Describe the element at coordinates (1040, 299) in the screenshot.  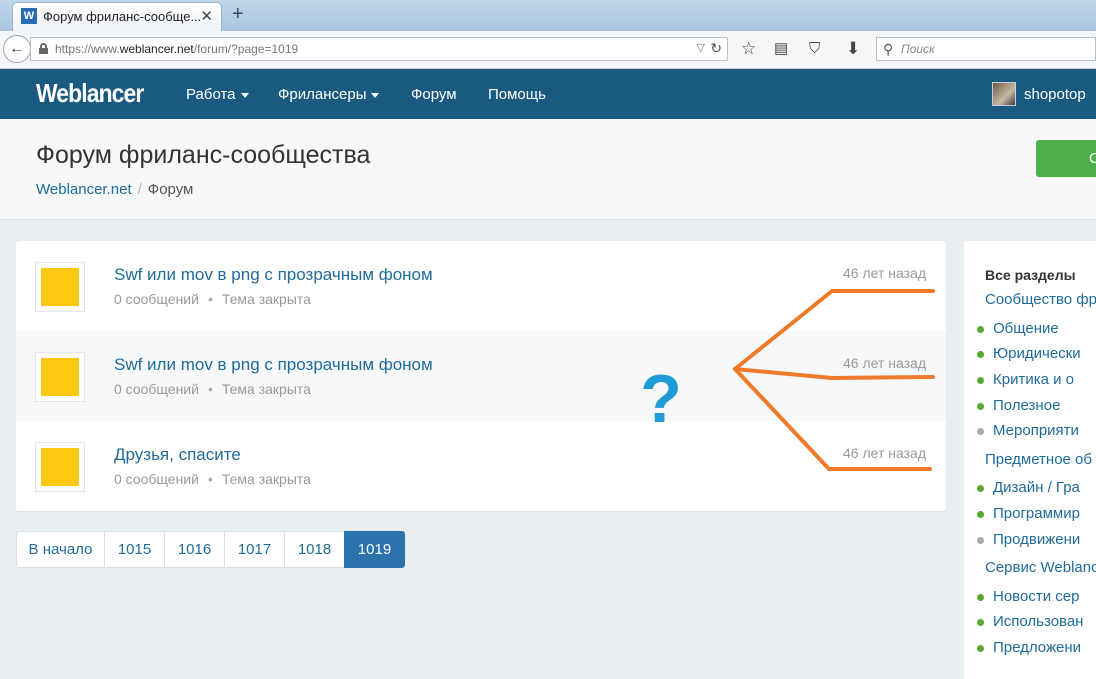
I see `sidebar-section-community: Сообщество фри` at that location.